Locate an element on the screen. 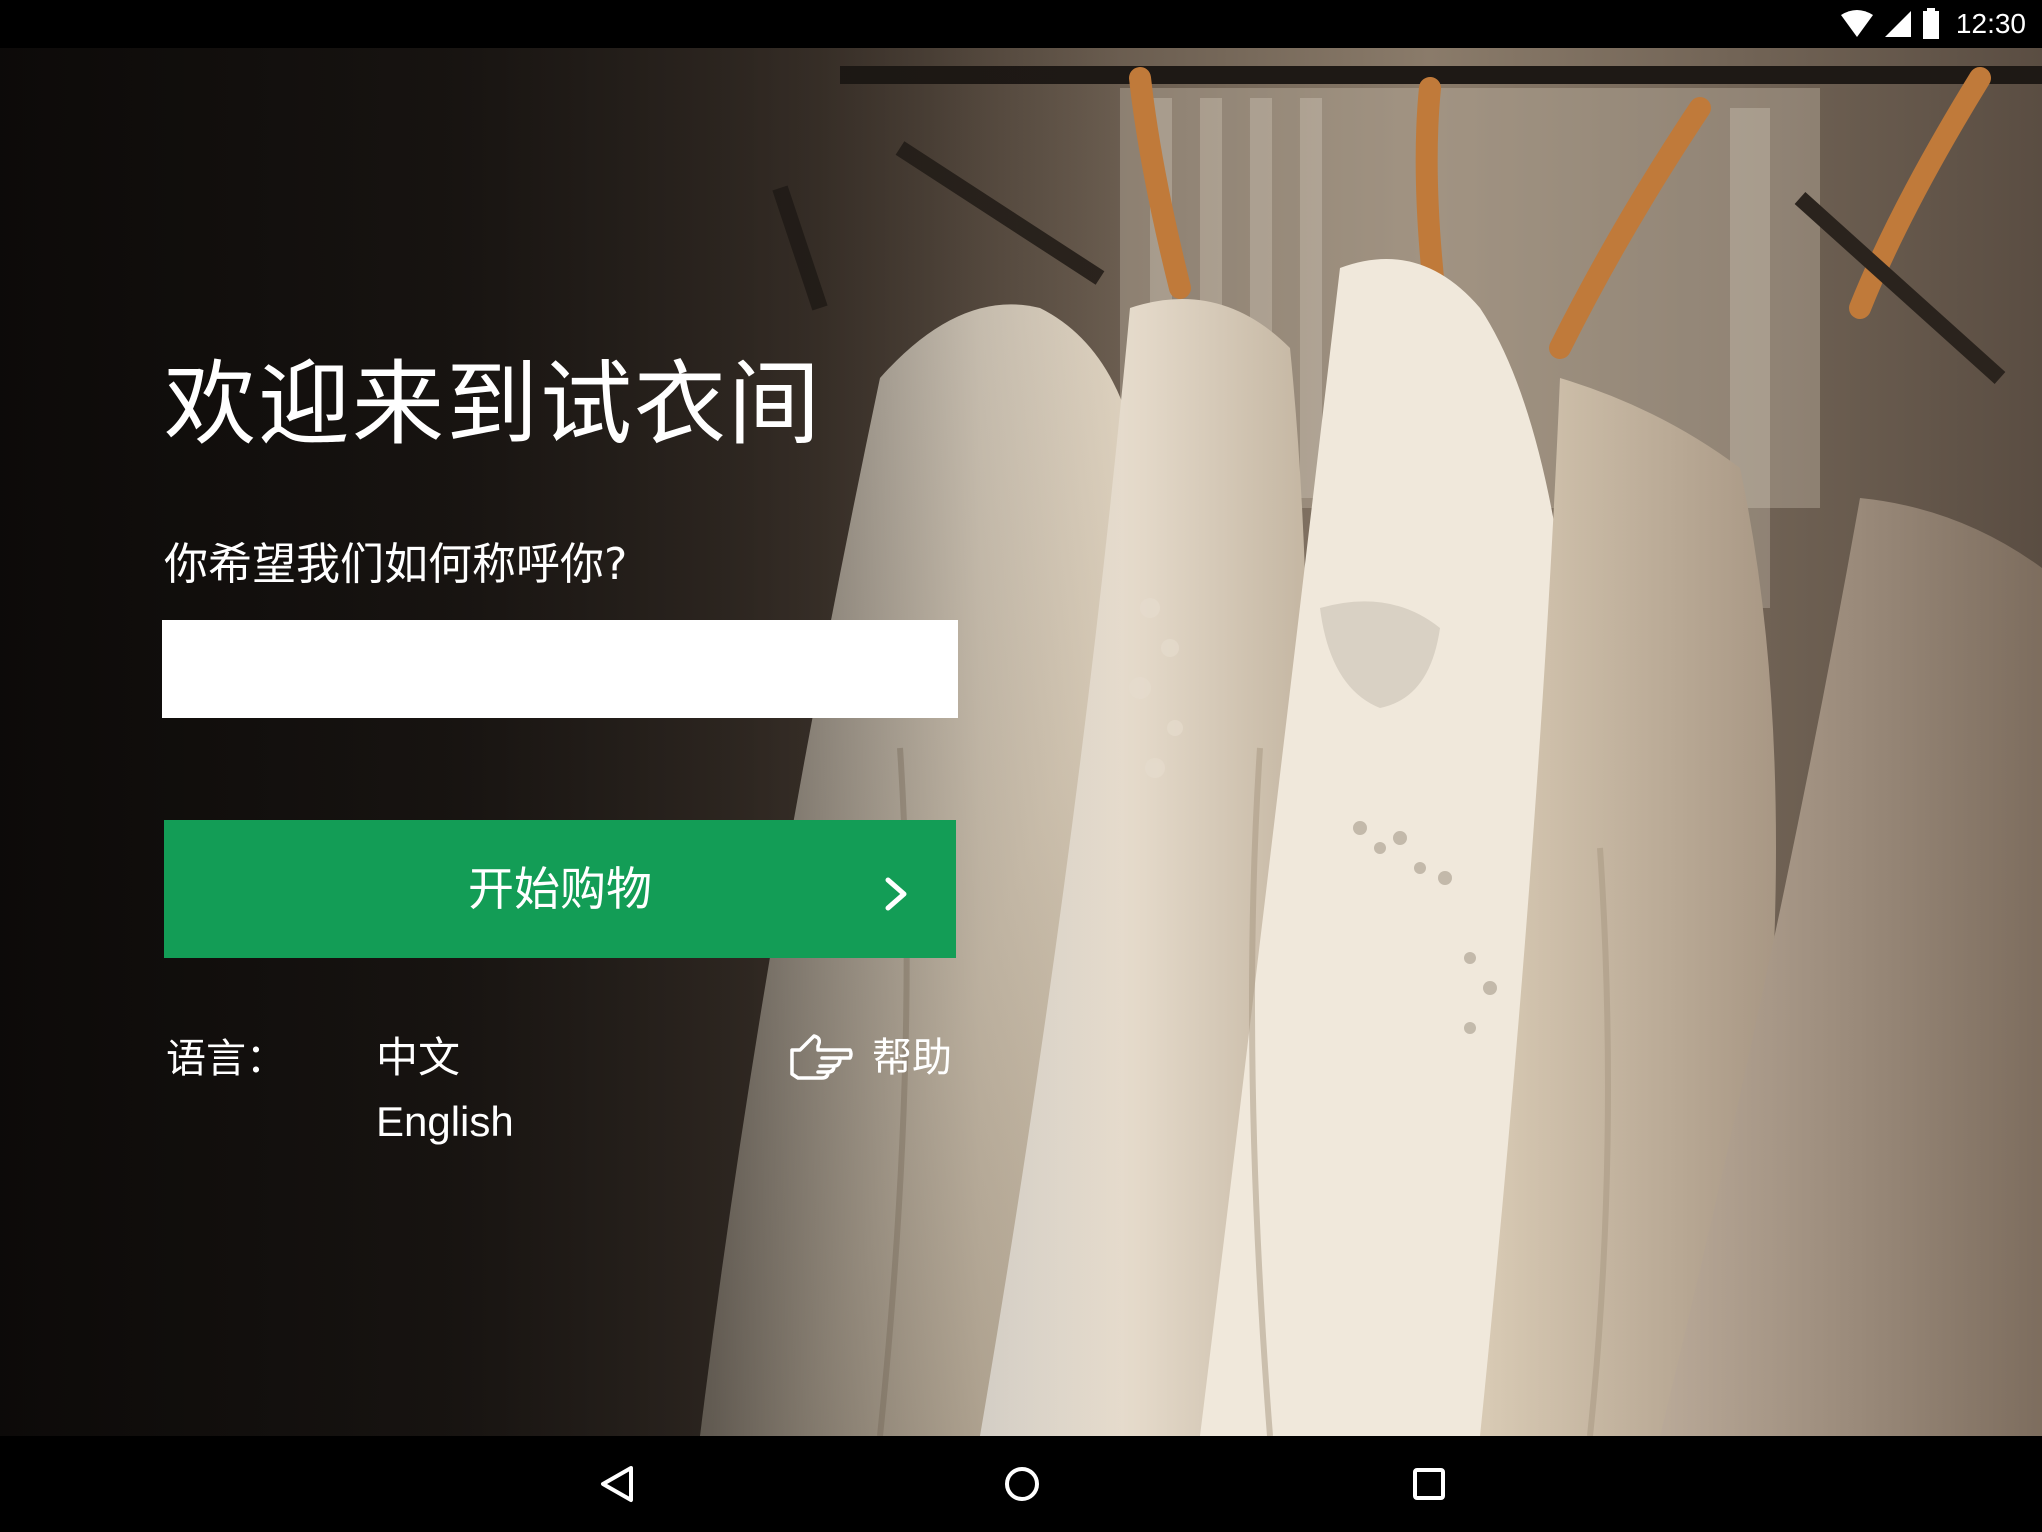  chevron-right-icon is located at coordinates (896, 894).